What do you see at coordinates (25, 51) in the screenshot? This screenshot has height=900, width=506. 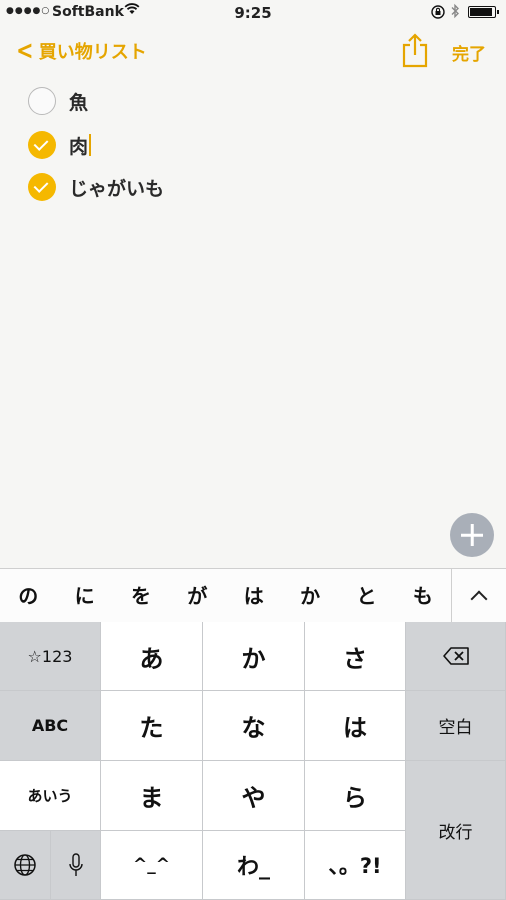 I see `chevron-left-icon: <` at bounding box center [25, 51].